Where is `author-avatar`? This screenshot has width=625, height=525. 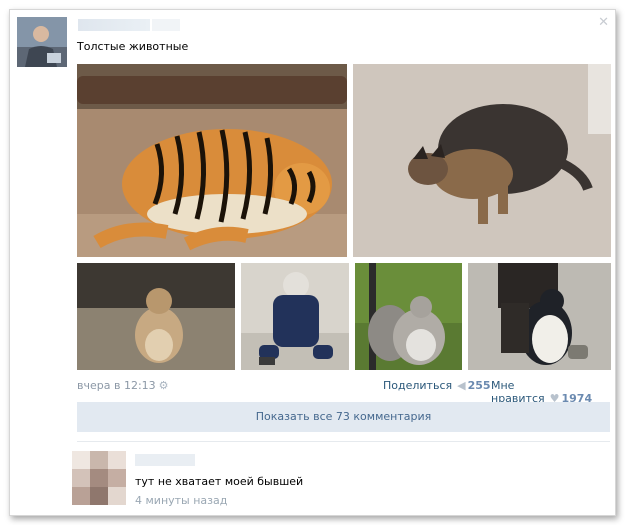
author-avatar is located at coordinates (42, 42).